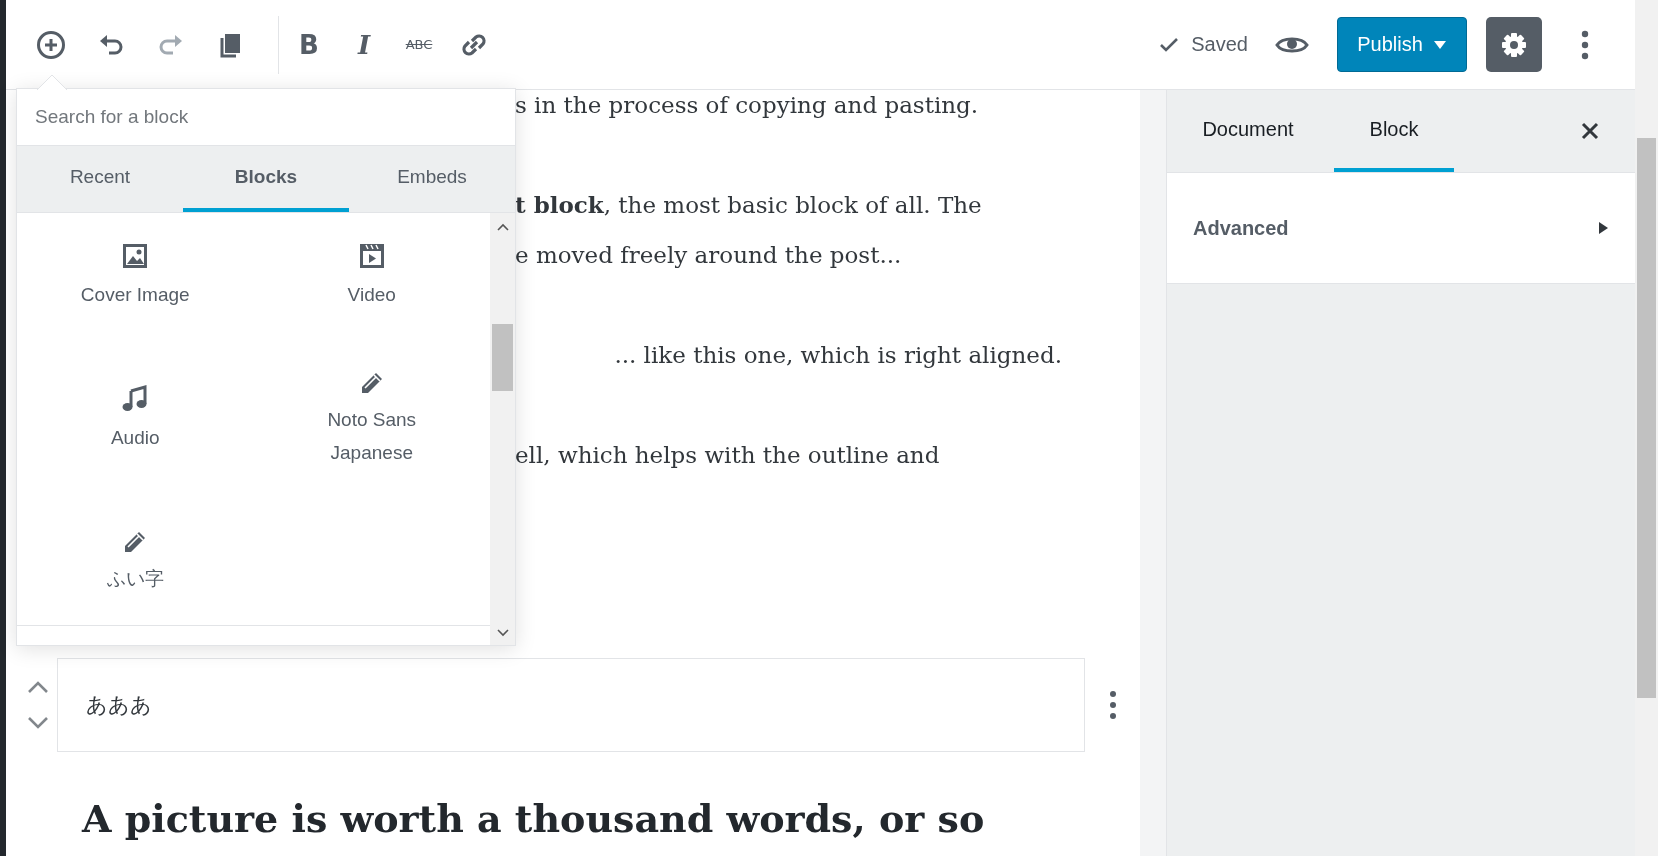 The image size is (1658, 856). Describe the element at coordinates (1169, 44) in the screenshot. I see `check-icon` at that location.